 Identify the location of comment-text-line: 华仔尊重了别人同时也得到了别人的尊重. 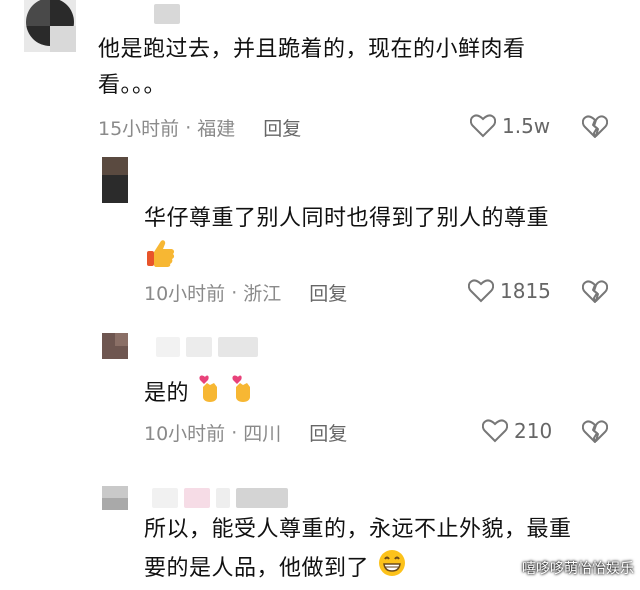
(347, 218).